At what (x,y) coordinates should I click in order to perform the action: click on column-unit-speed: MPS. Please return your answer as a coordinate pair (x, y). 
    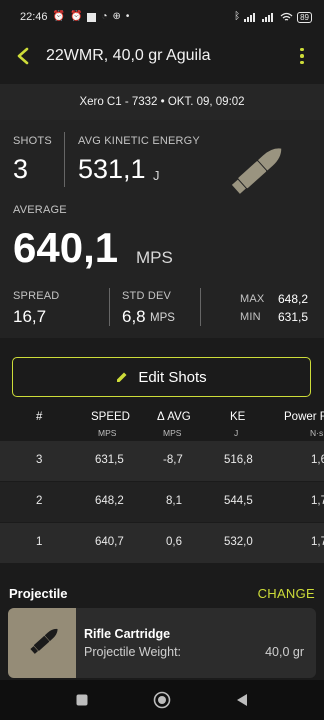
    Looking at the image, I should click on (107, 433).